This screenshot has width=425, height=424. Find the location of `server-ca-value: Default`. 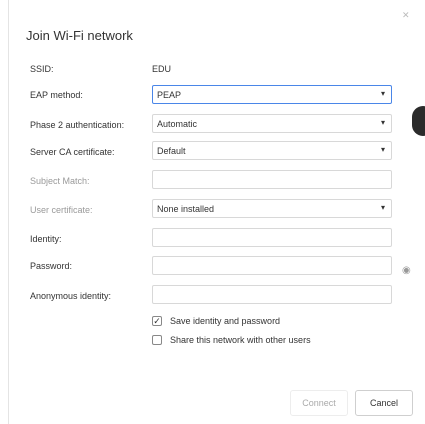

server-ca-value: Default is located at coordinates (171, 151).